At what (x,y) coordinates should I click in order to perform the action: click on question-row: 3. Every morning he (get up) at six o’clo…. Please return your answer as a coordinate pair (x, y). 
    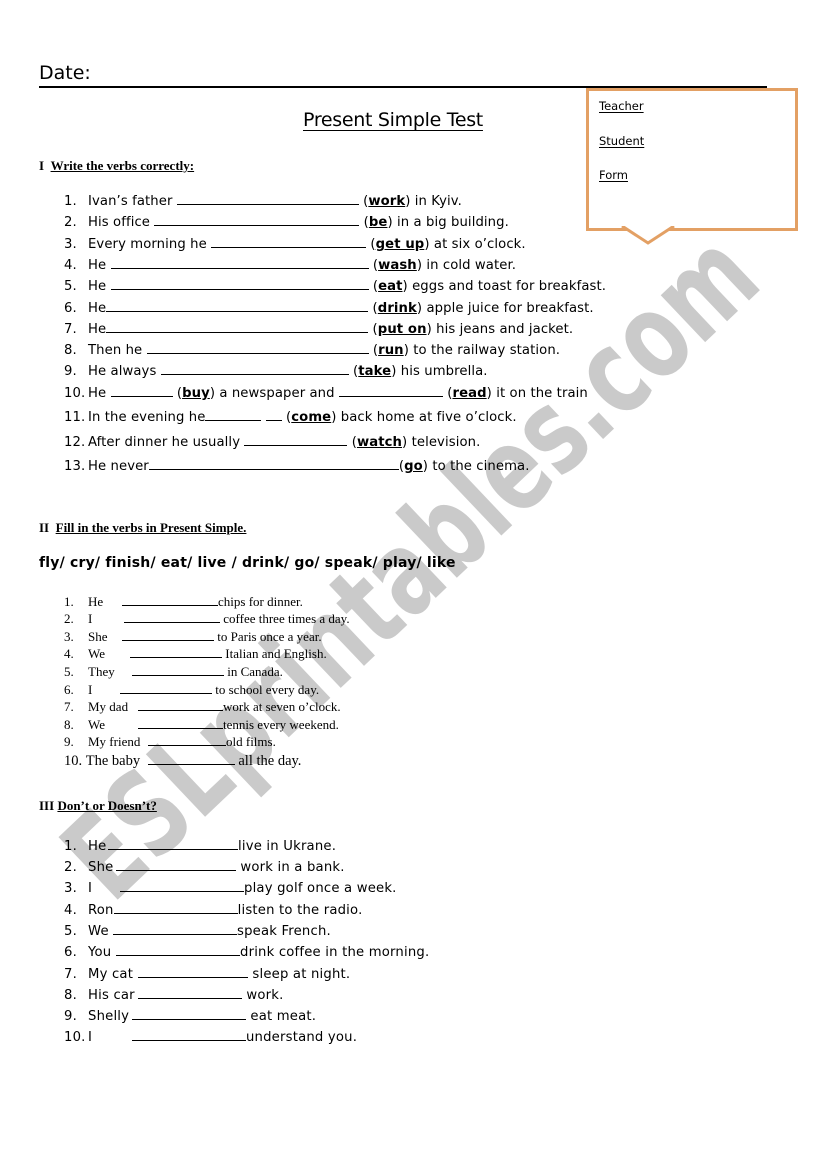
    Looking at the image, I should click on (295, 244).